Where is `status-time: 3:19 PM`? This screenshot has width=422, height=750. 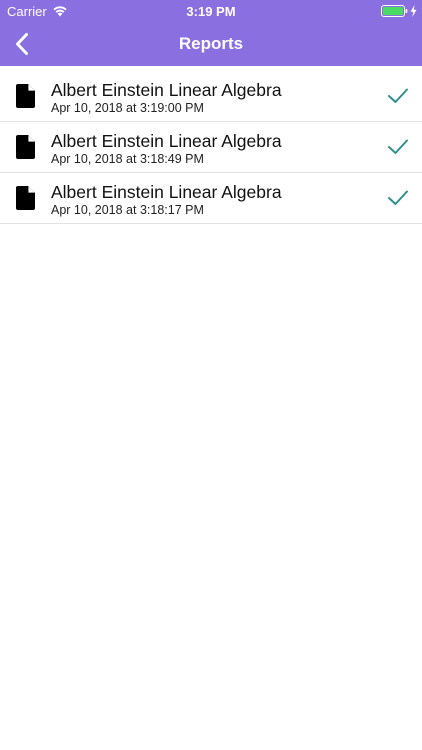
status-time: 3:19 PM is located at coordinates (211, 11).